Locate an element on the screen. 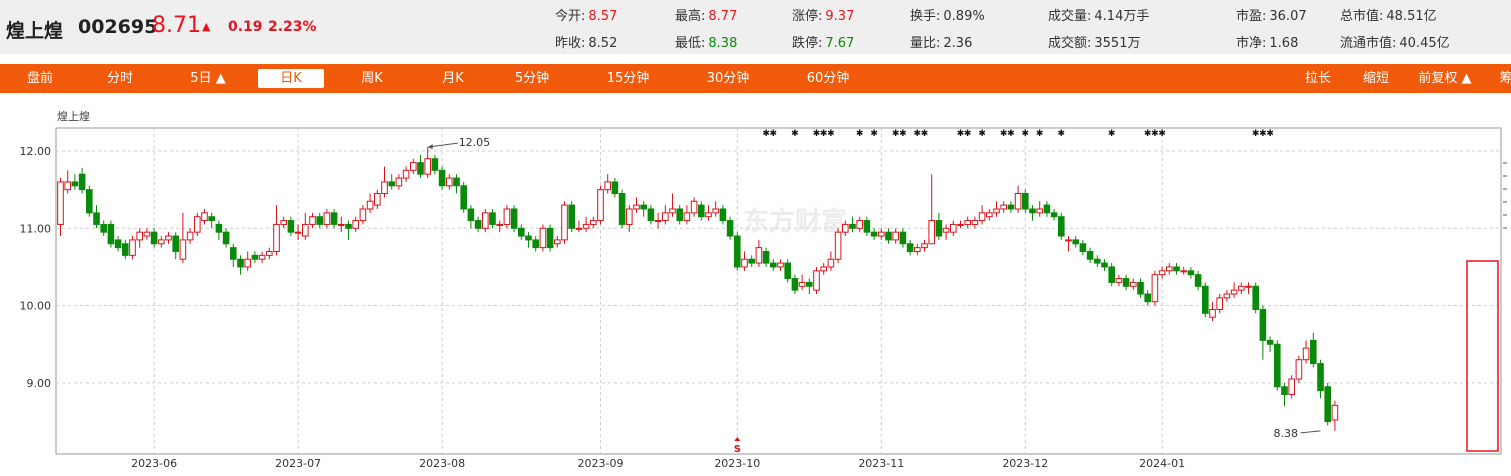 This screenshot has height=476, width=1511. tab-5: 月K is located at coordinates (453, 78).